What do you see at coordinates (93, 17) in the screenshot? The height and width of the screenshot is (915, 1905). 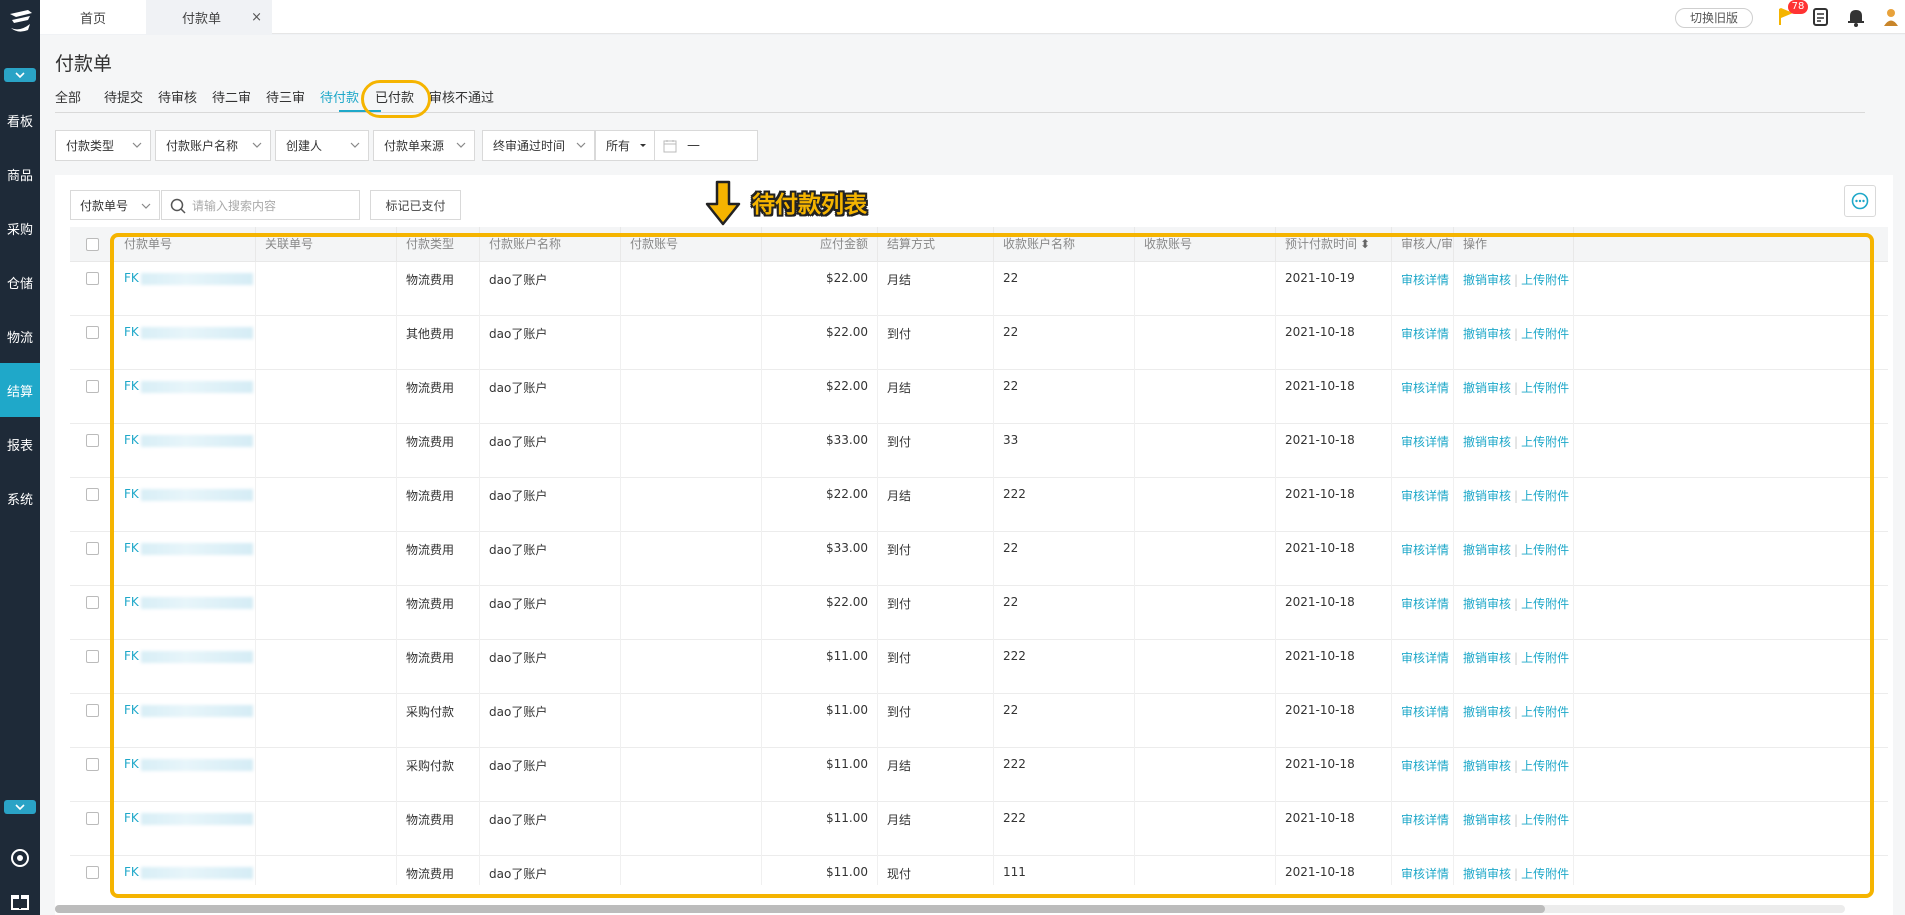 I see `tab-home: 首页` at bounding box center [93, 17].